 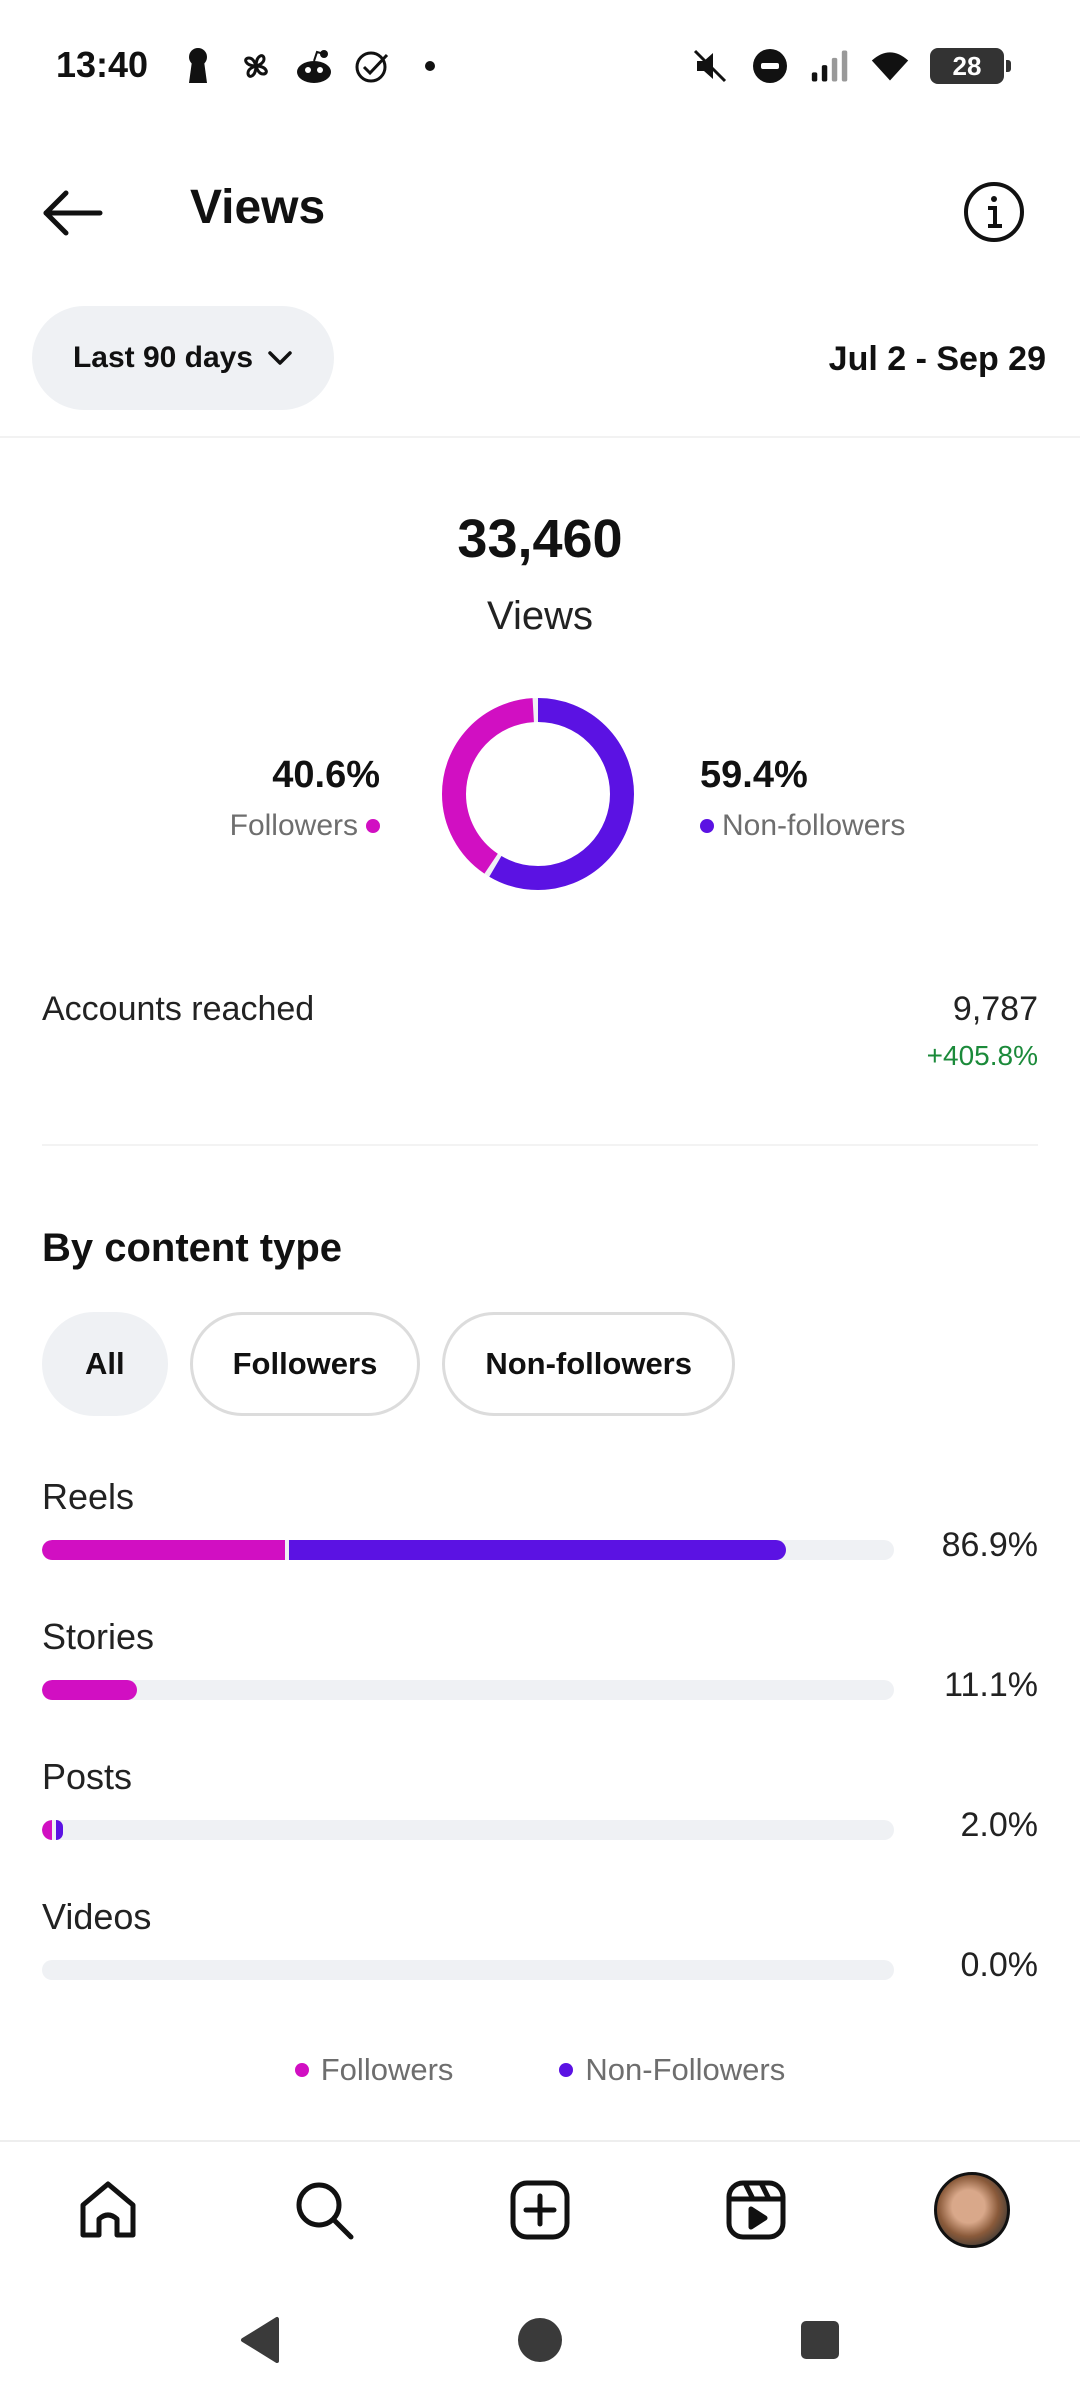 What do you see at coordinates (710, 66) in the screenshot?
I see `mute-icon` at bounding box center [710, 66].